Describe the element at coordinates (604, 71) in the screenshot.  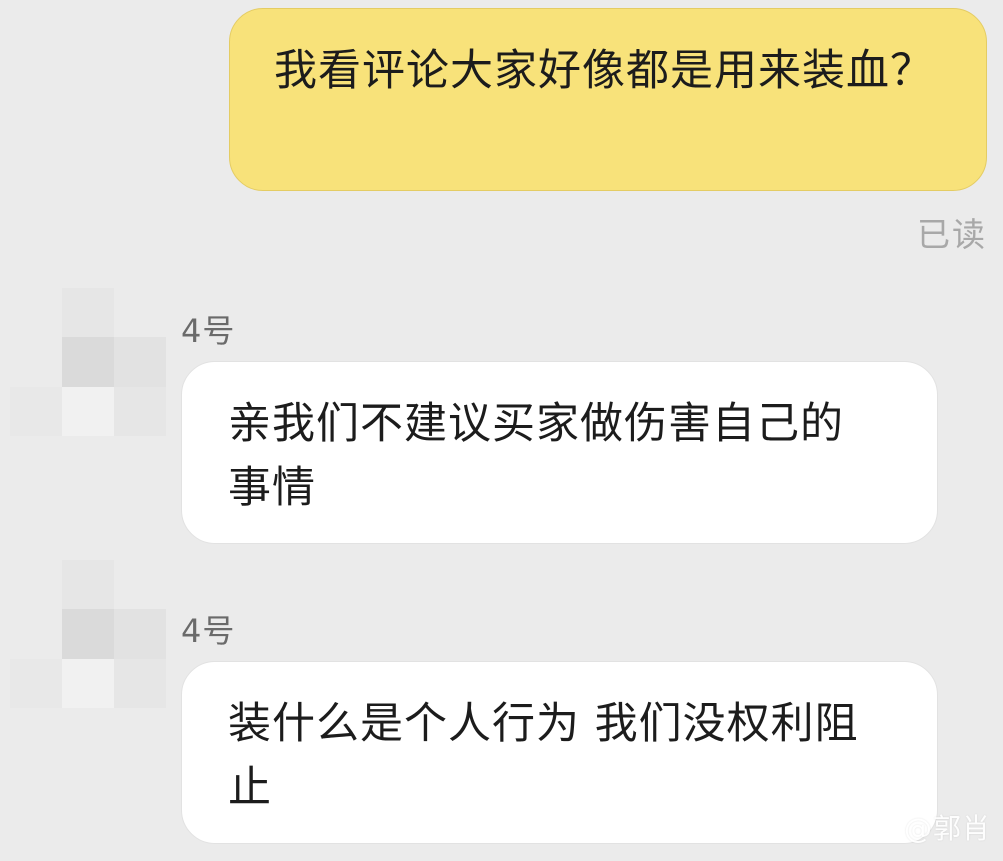
I see `outgoing-message-text: 我看评论大家好像都是用来装血？` at that location.